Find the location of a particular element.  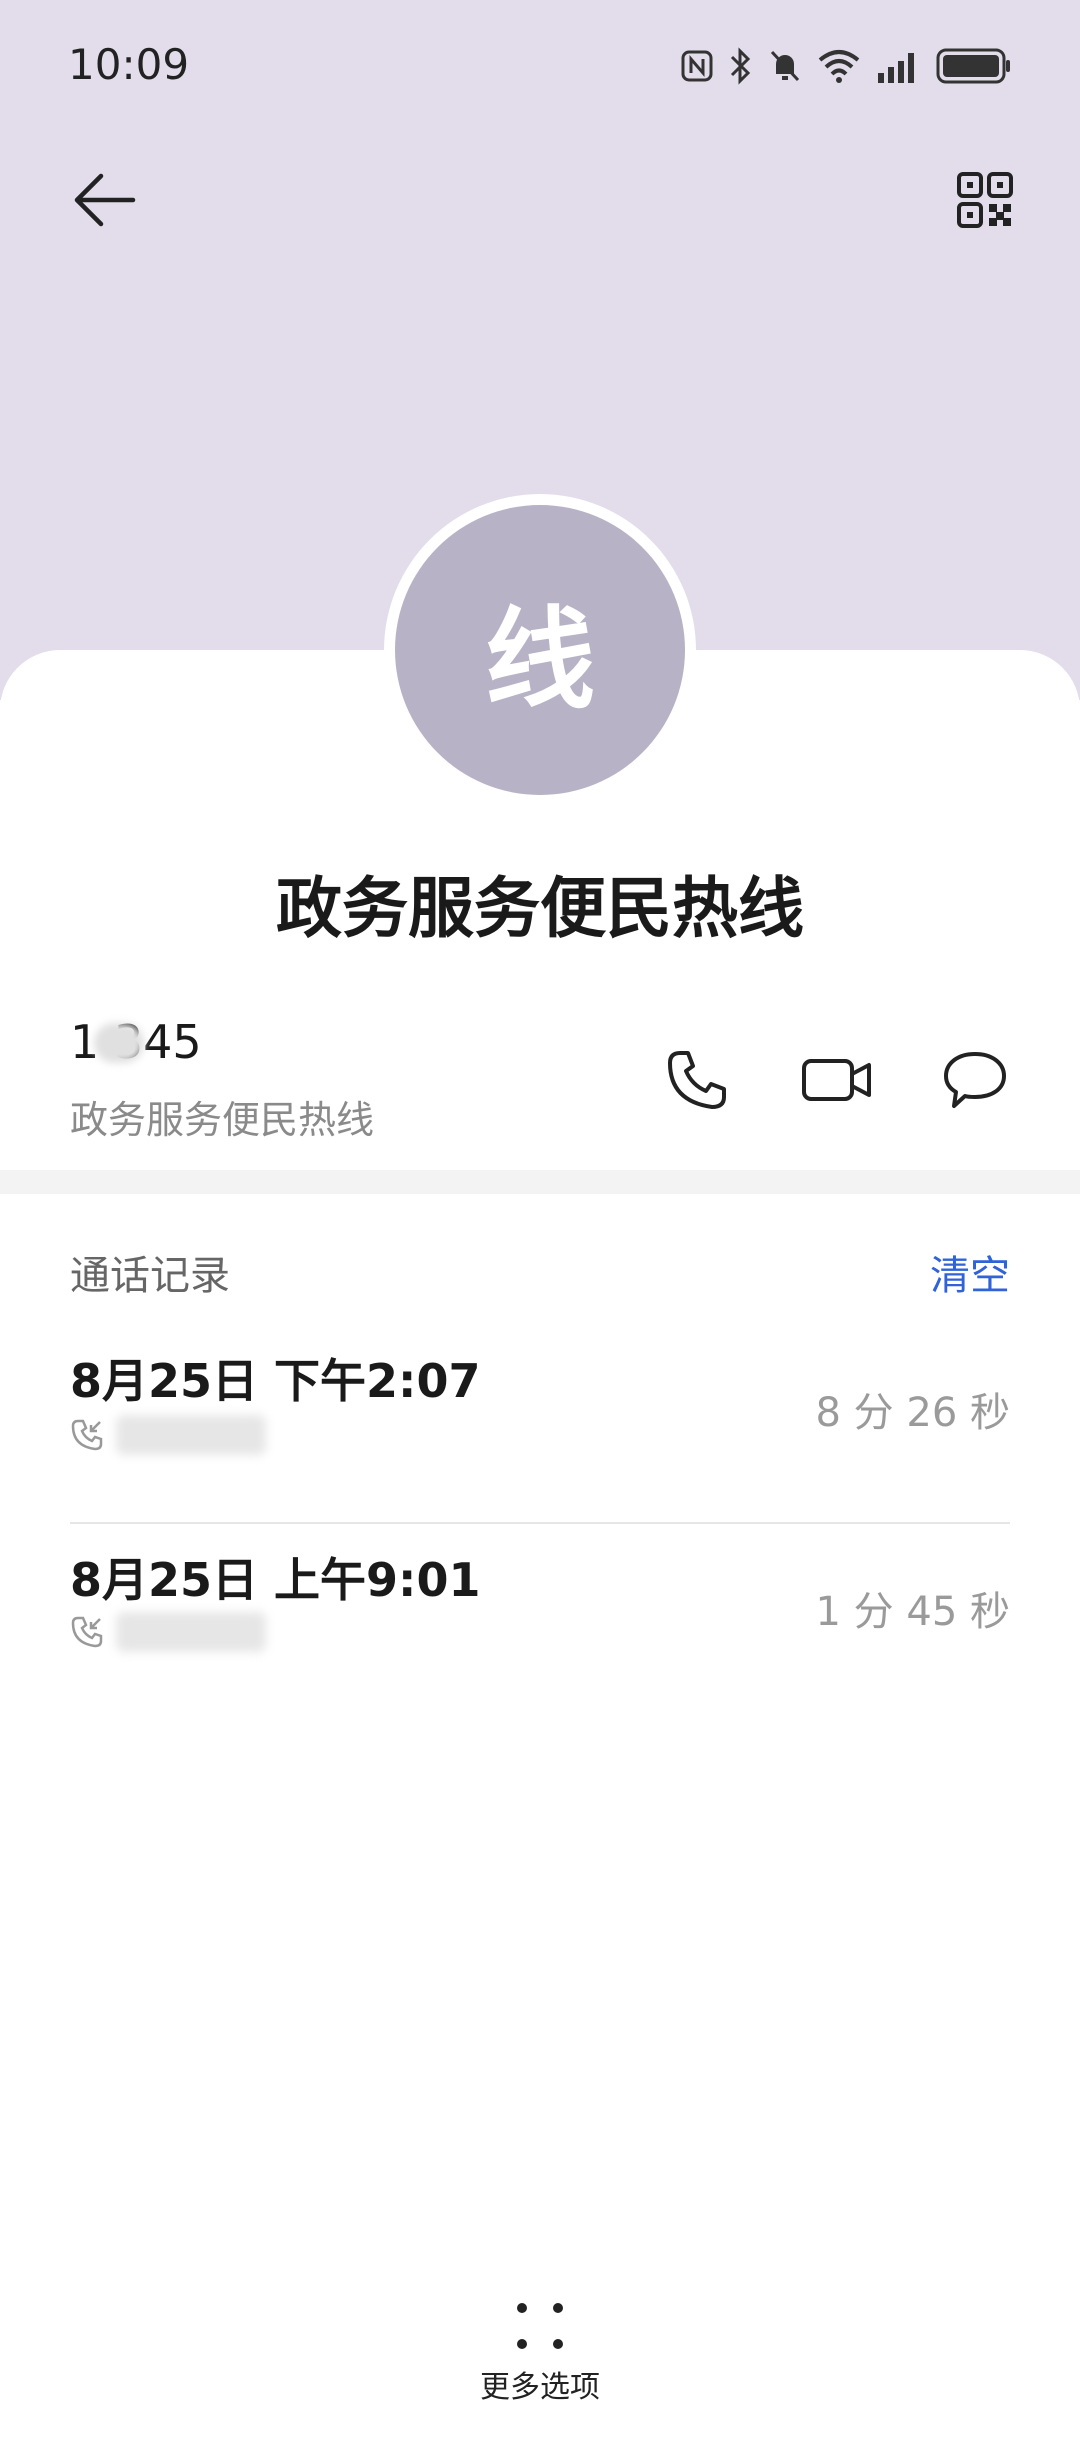

call-record: 8月25日 上午9:01 1 分 45 秒 is located at coordinates (540, 1612).